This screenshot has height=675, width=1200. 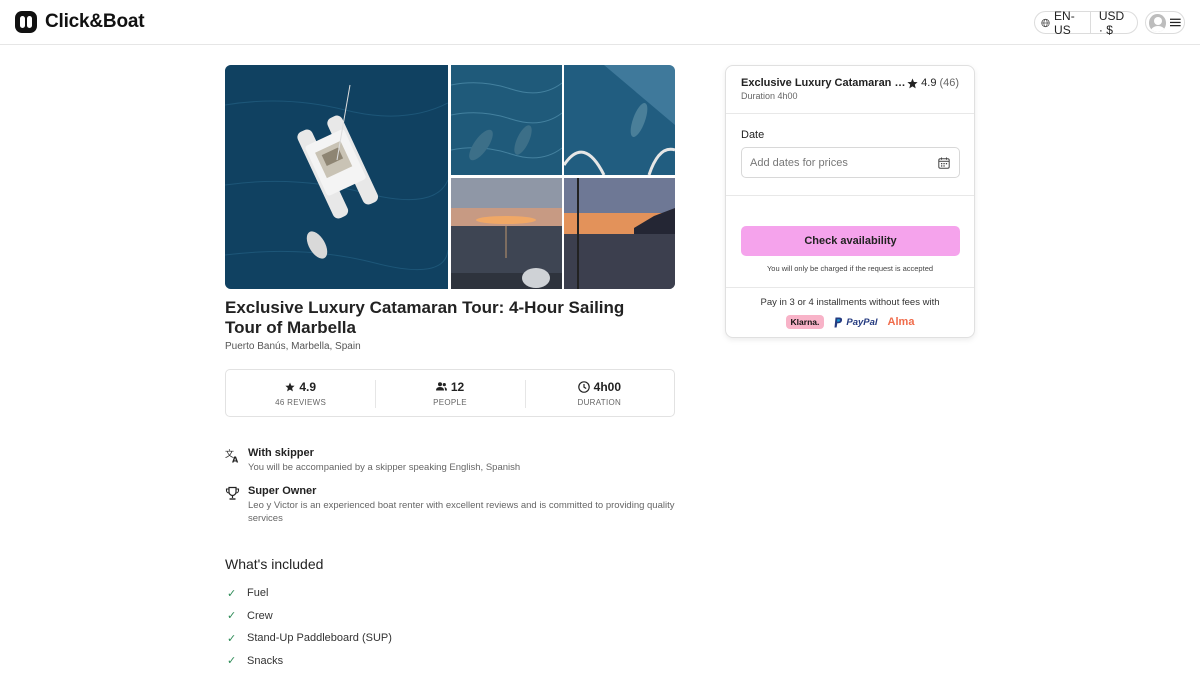 I want to click on check-availability-button: Check availability, so click(x=850, y=241).